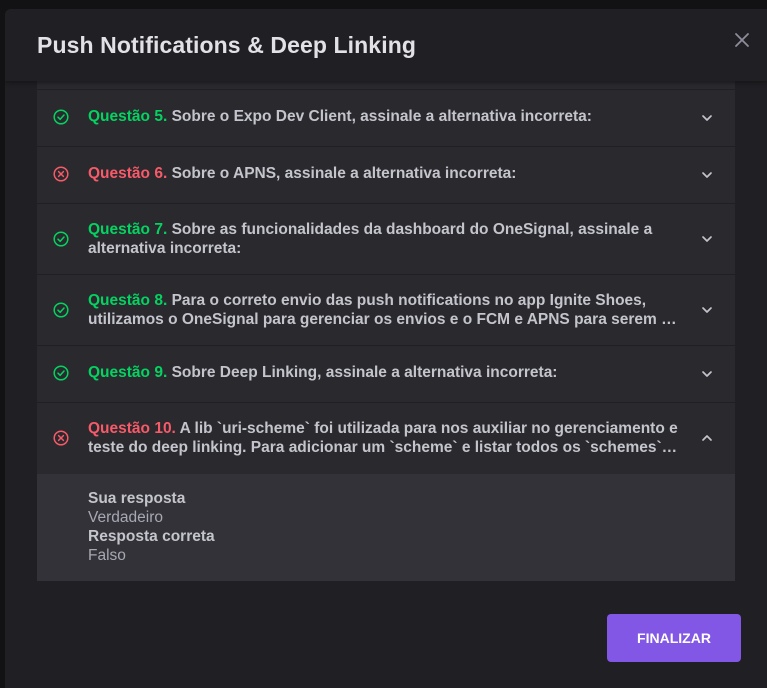 The width and height of the screenshot is (767, 688). What do you see at coordinates (125, 517) in the screenshot?
I see `your-answer-value: Verdadeiro` at bounding box center [125, 517].